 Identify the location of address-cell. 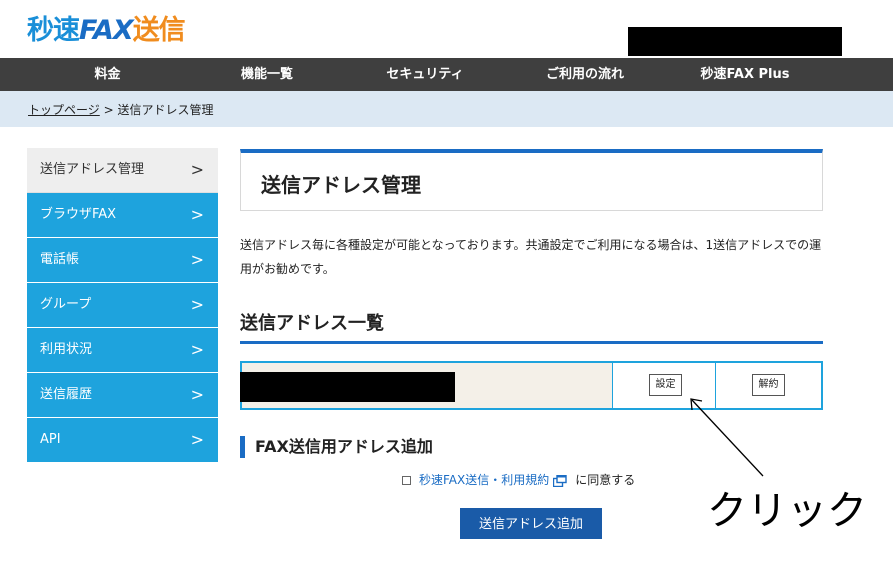
(426, 385).